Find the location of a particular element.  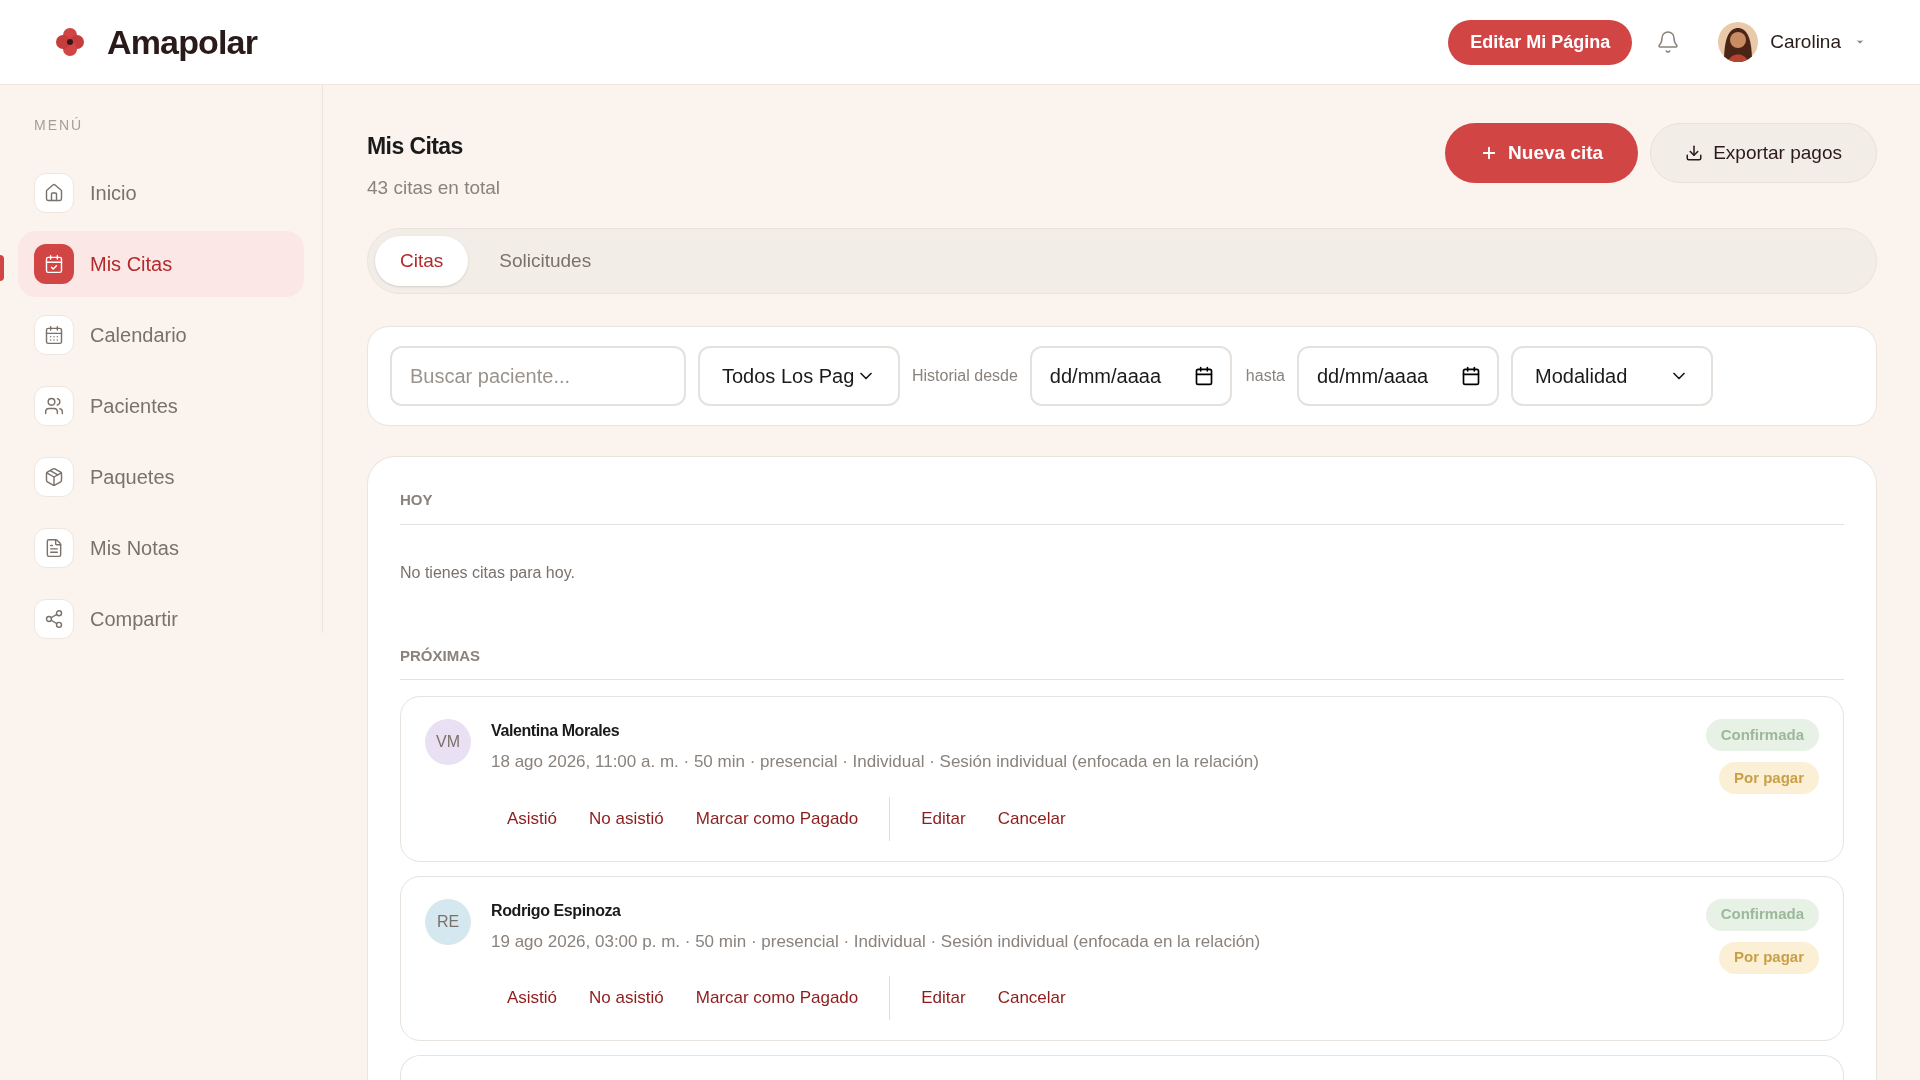

active-indicator is located at coordinates (2, 268).